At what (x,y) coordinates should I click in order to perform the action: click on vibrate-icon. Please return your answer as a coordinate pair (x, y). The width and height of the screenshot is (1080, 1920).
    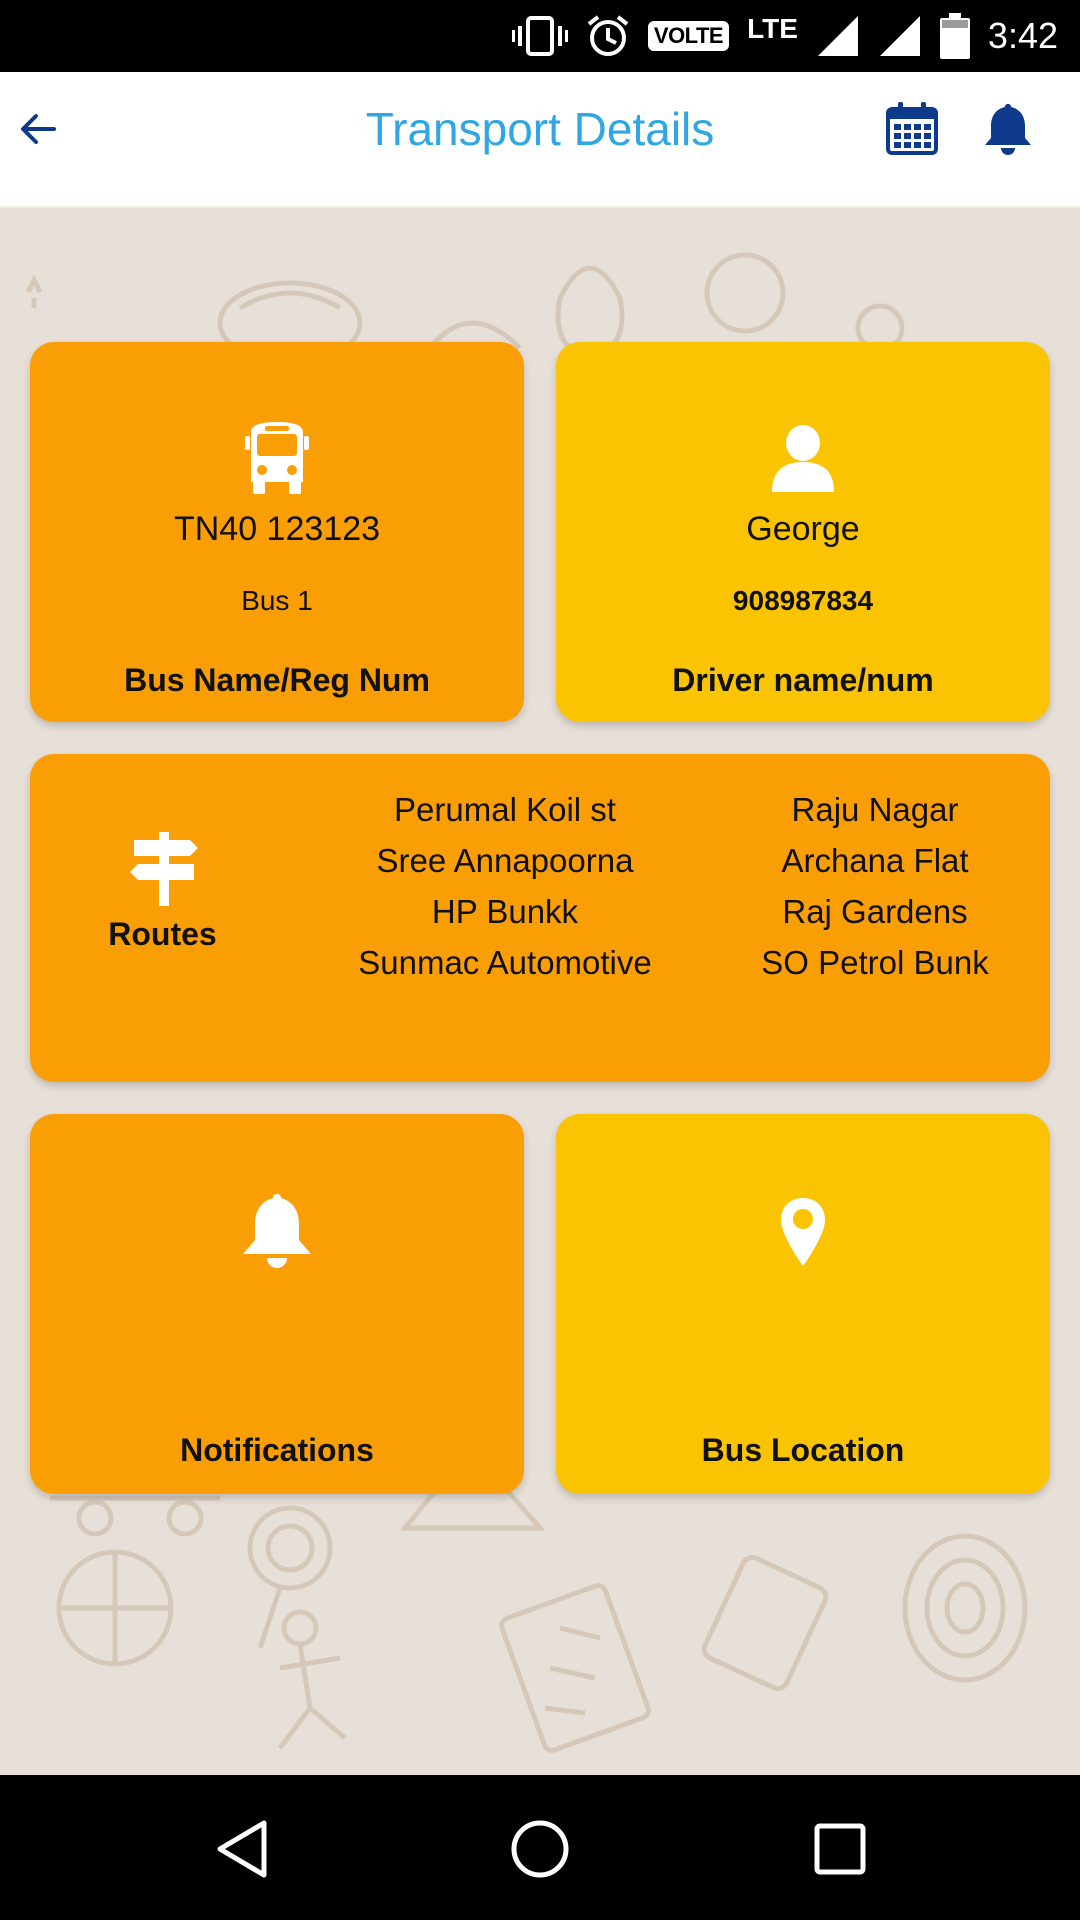
    Looking at the image, I should click on (539, 36).